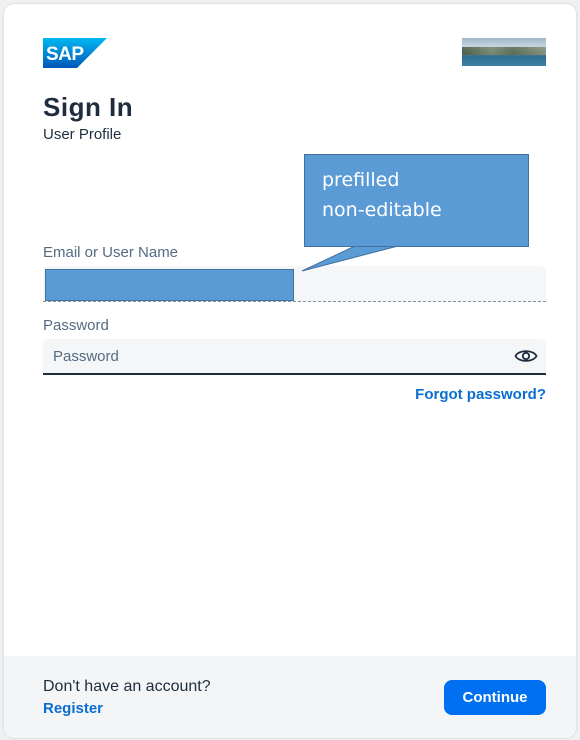 The height and width of the screenshot is (740, 580). I want to click on no-account-text: Don't have an account?, so click(127, 686).